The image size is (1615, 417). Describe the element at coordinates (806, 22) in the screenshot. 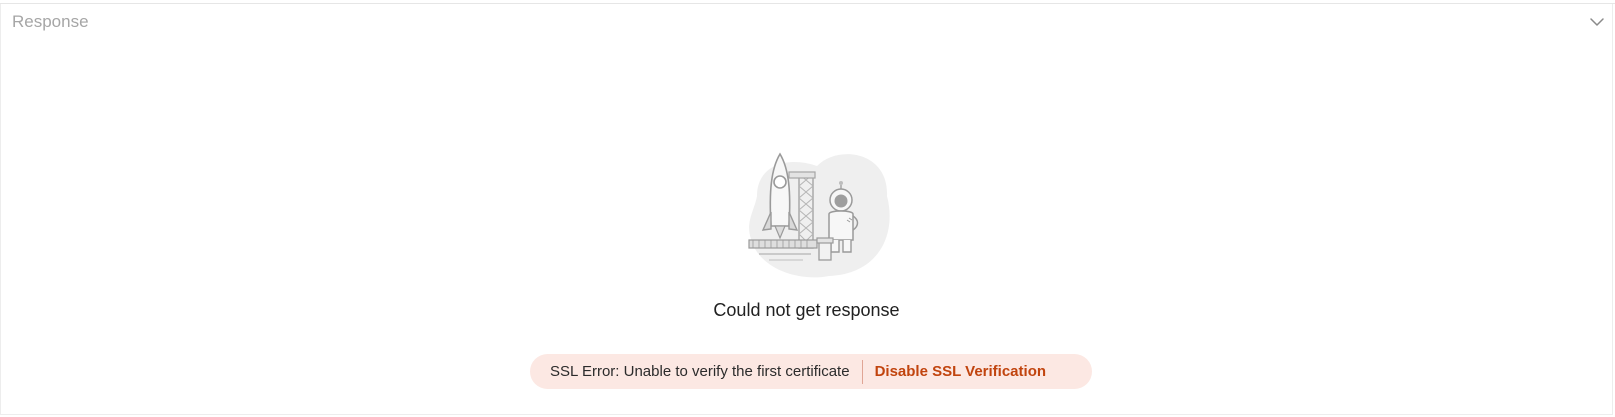

I see `response-panel-header: Response` at that location.